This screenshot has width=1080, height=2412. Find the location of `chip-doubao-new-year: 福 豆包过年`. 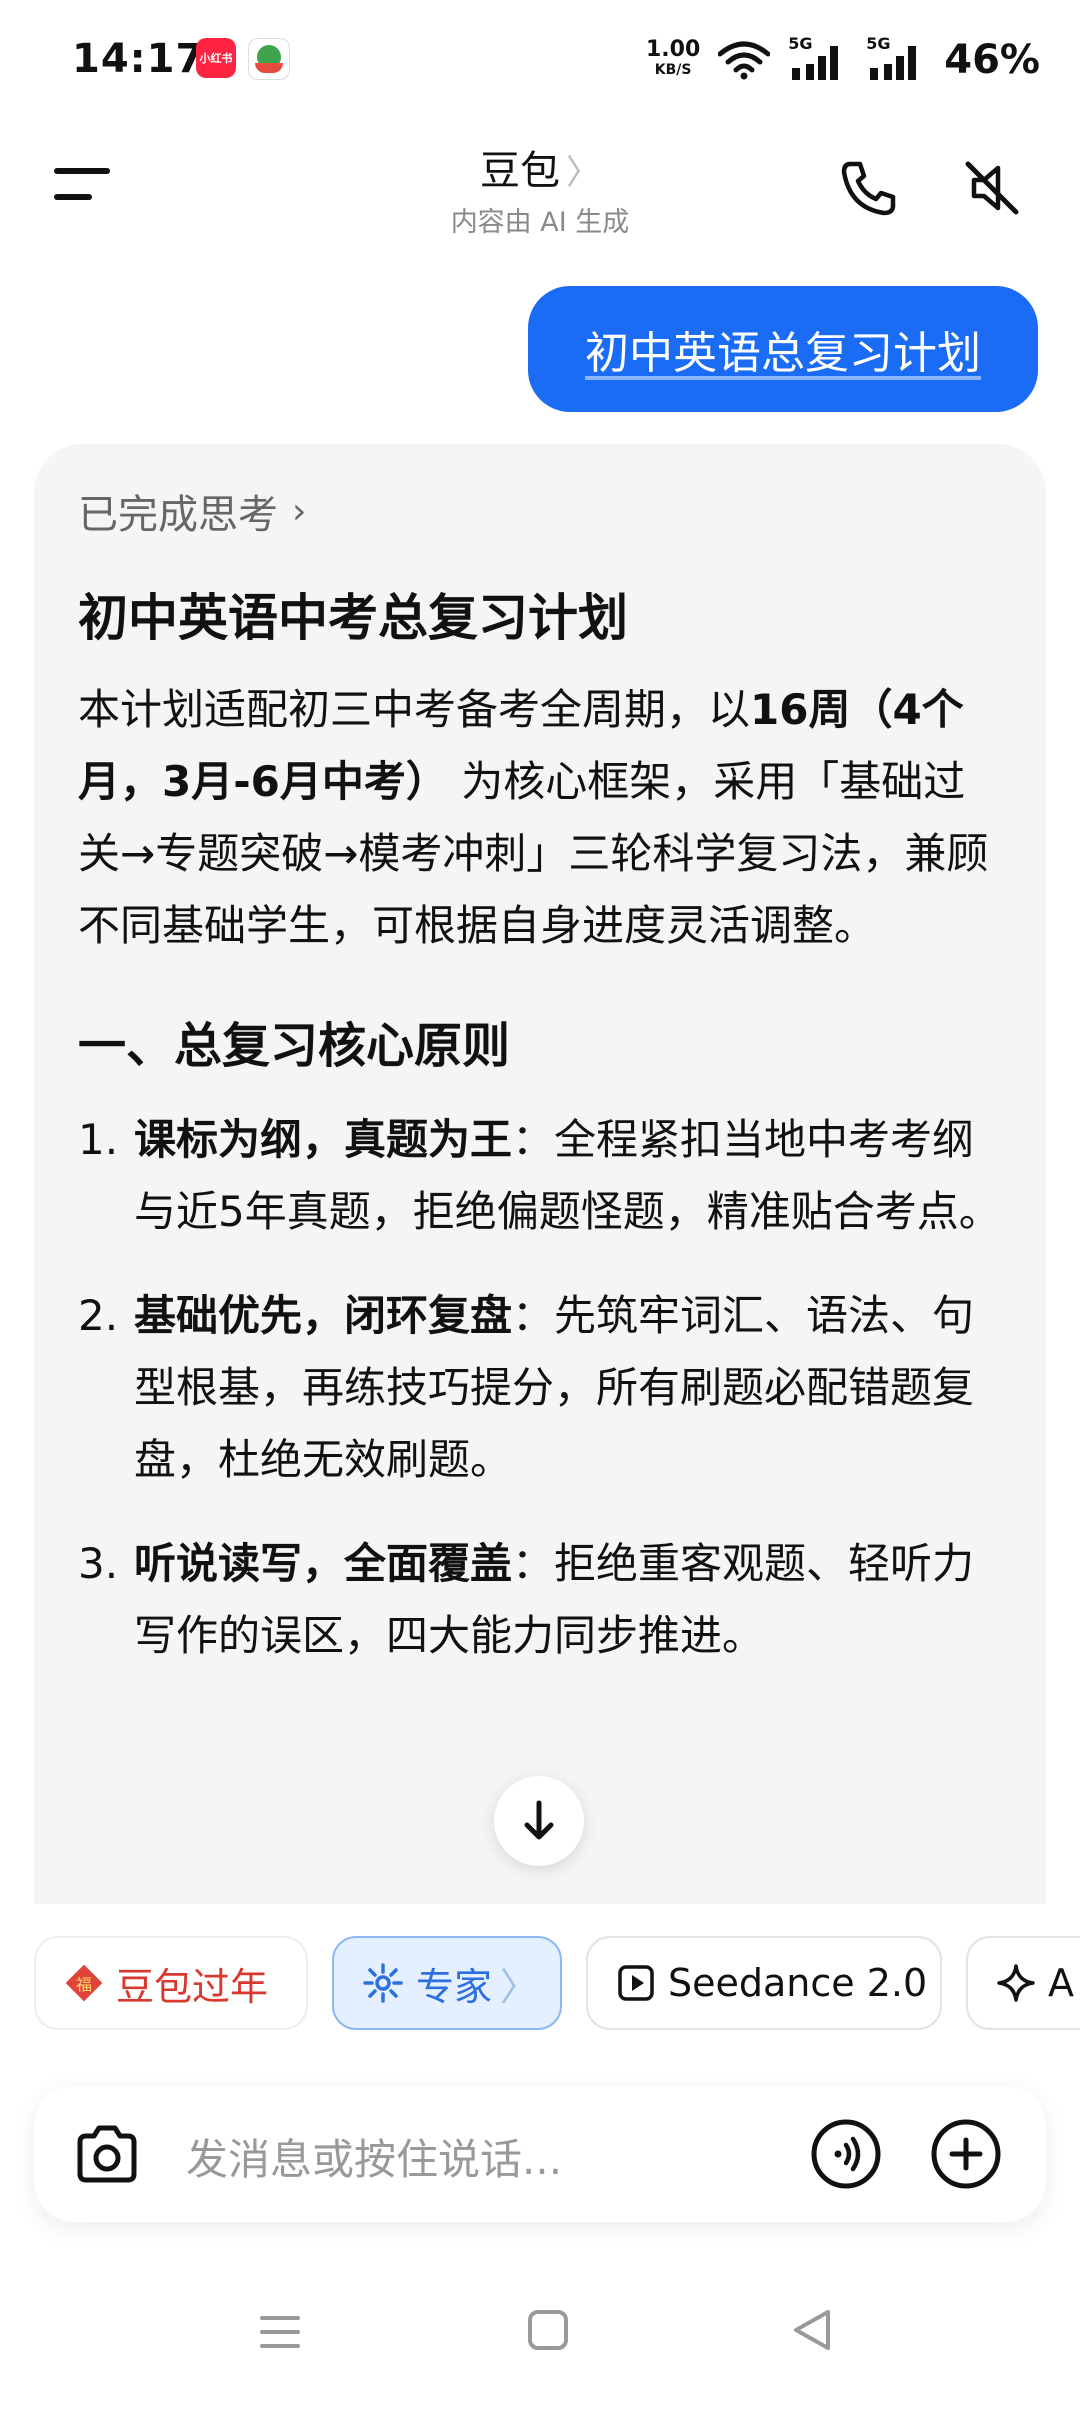

chip-doubao-new-year: 福 豆包过年 is located at coordinates (171, 1983).